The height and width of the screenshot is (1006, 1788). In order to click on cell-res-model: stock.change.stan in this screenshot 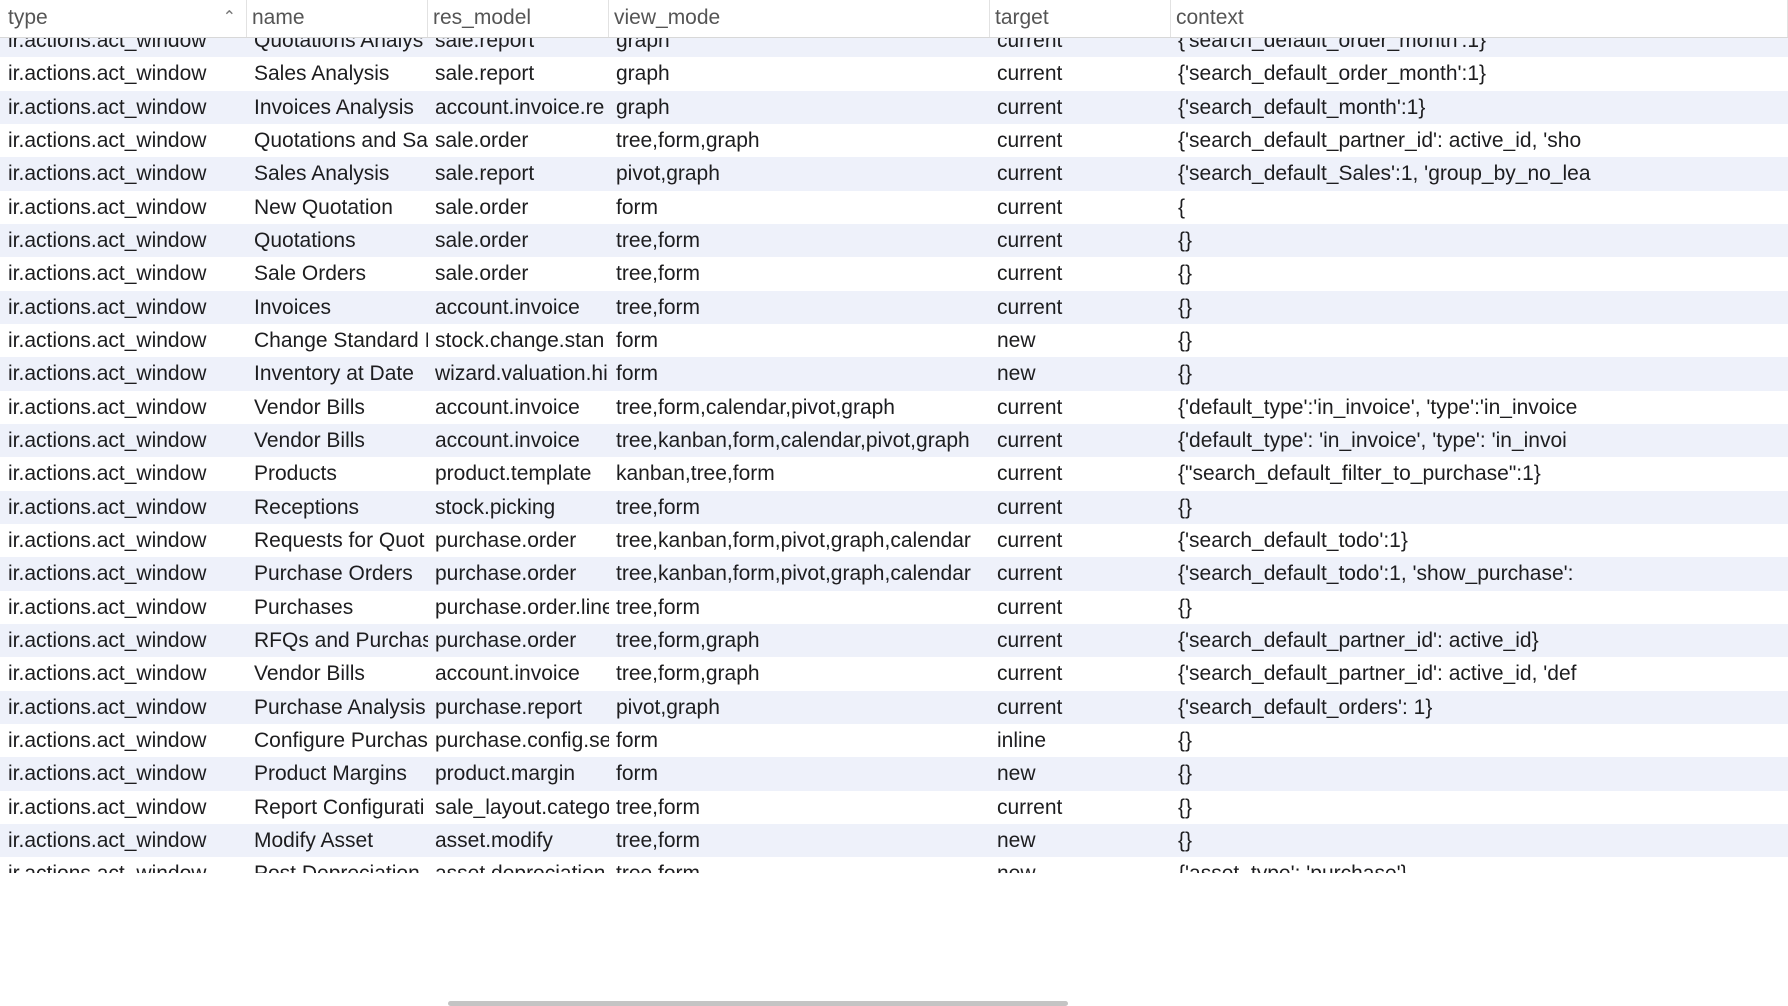, I will do `click(518, 340)`.